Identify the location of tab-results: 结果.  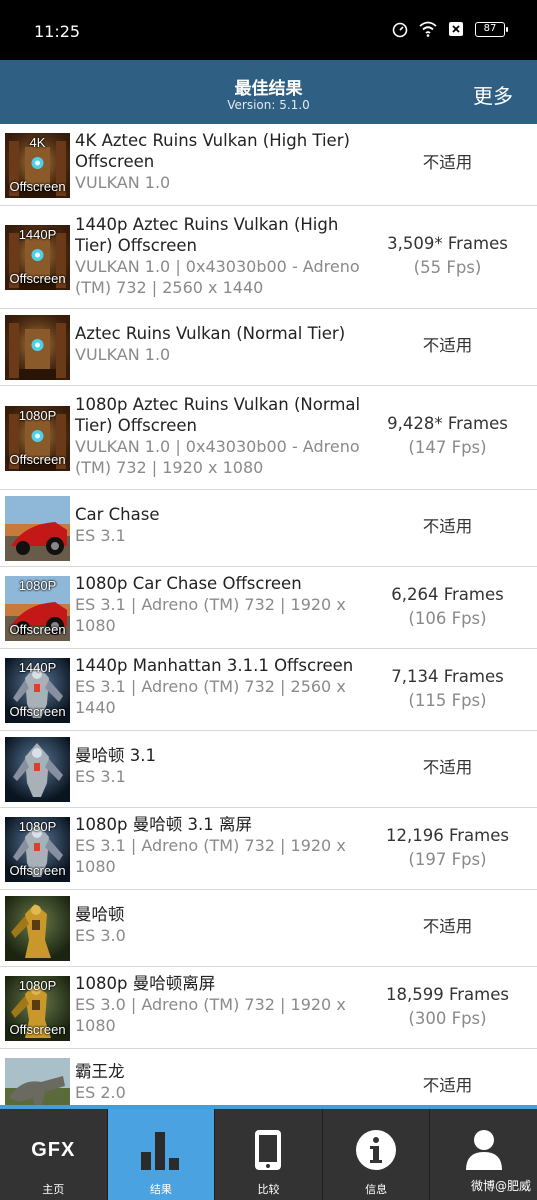
(161, 1154).